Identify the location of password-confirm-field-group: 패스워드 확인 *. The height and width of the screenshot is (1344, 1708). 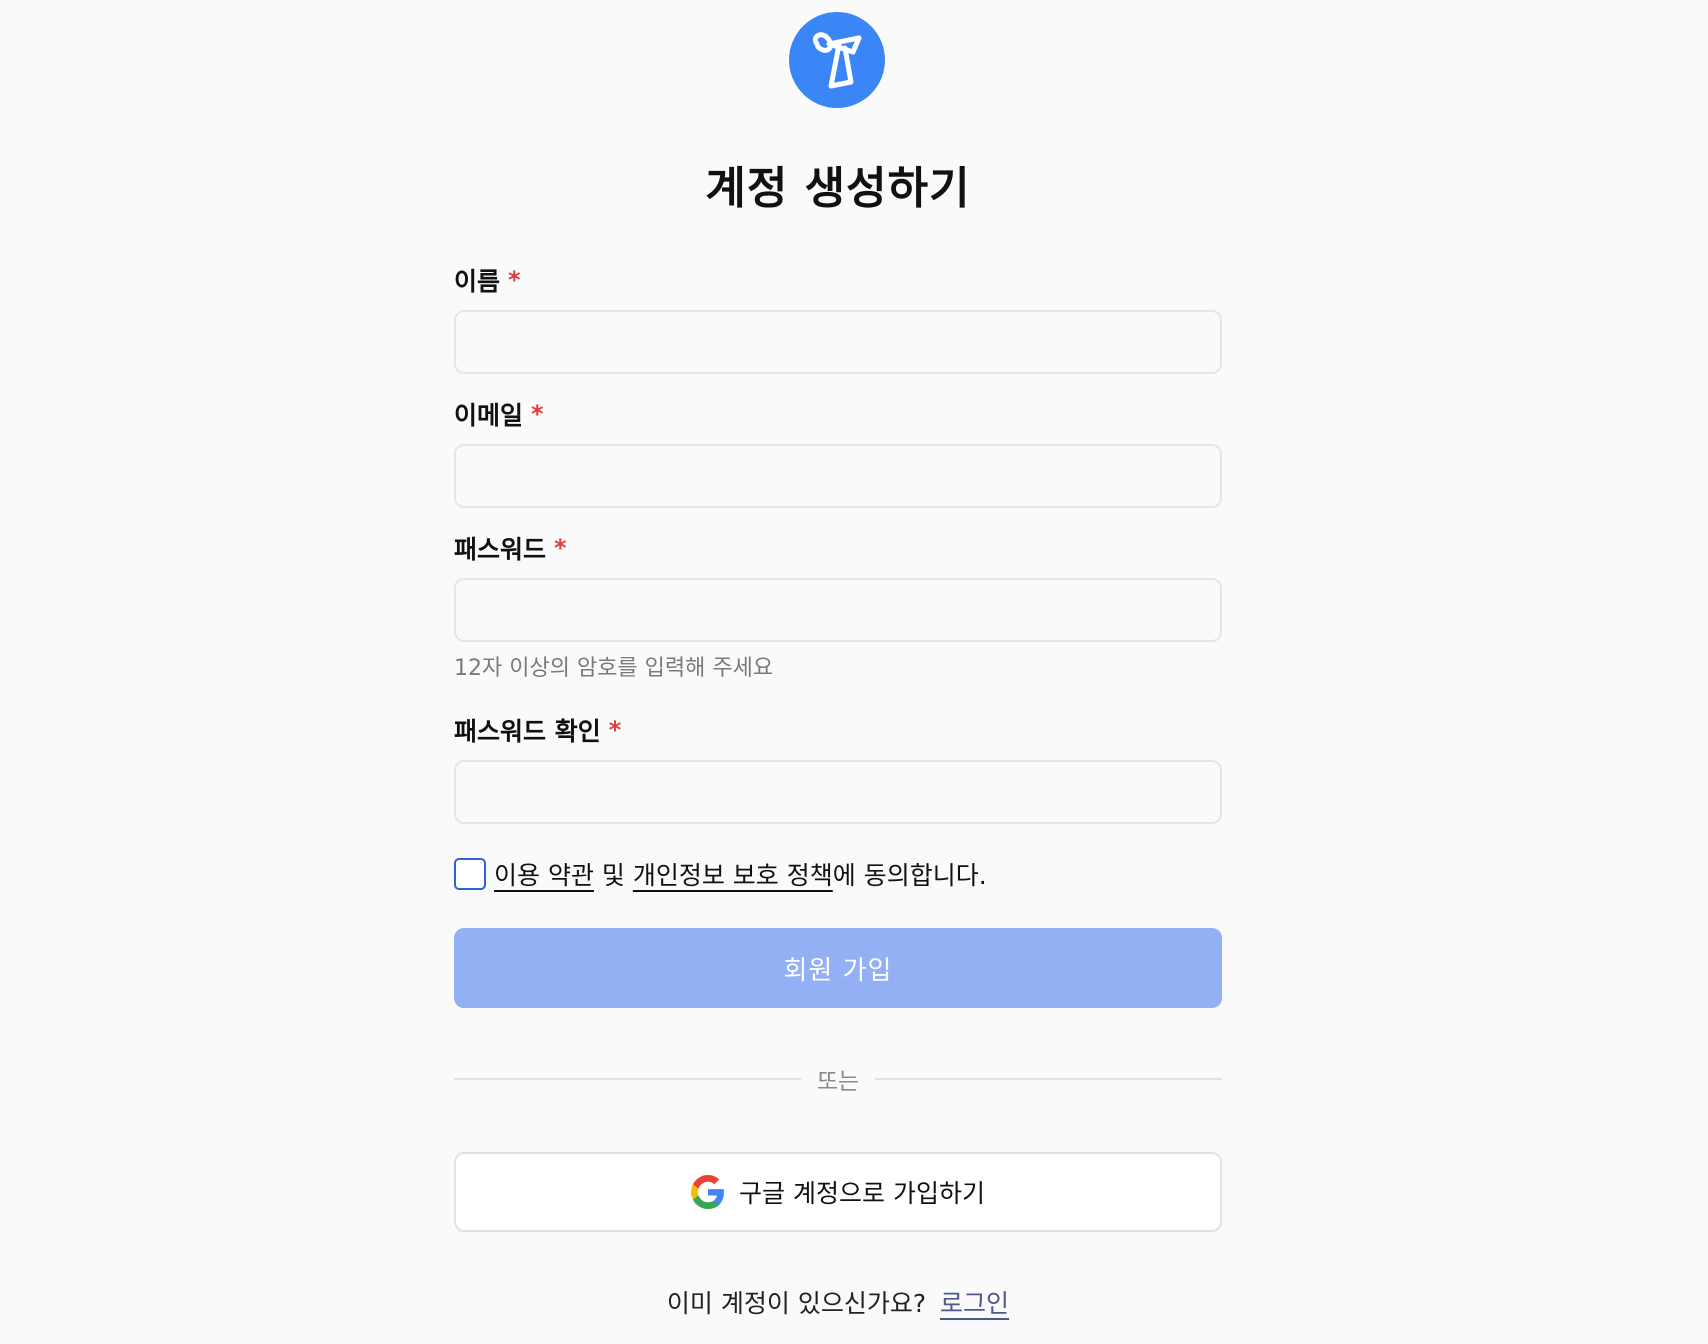
(838, 768).